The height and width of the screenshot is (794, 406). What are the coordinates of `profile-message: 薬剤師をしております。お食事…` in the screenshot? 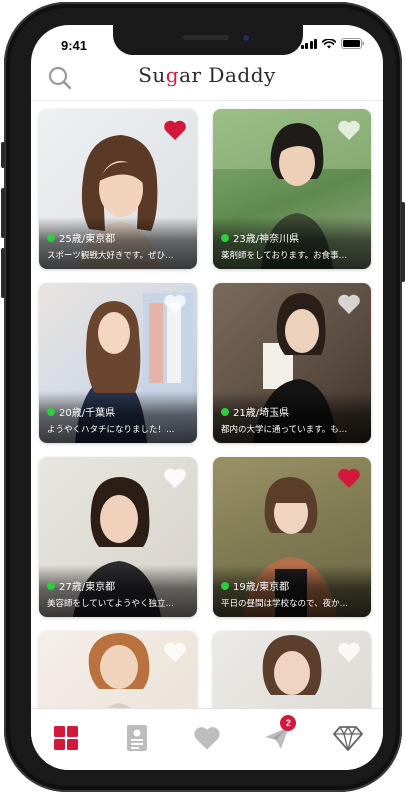 It's located at (284, 256).